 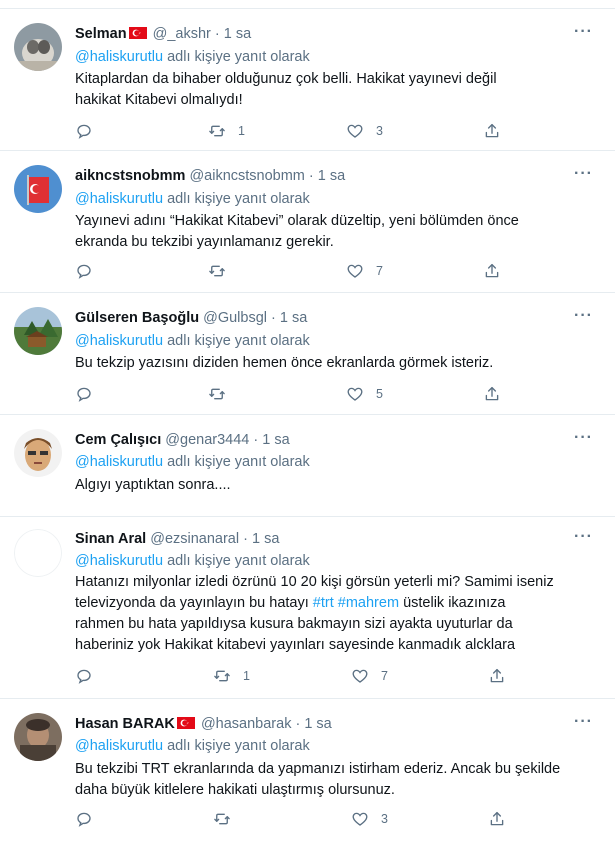 I want to click on tweet-actions: 7, so click(x=295, y=273).